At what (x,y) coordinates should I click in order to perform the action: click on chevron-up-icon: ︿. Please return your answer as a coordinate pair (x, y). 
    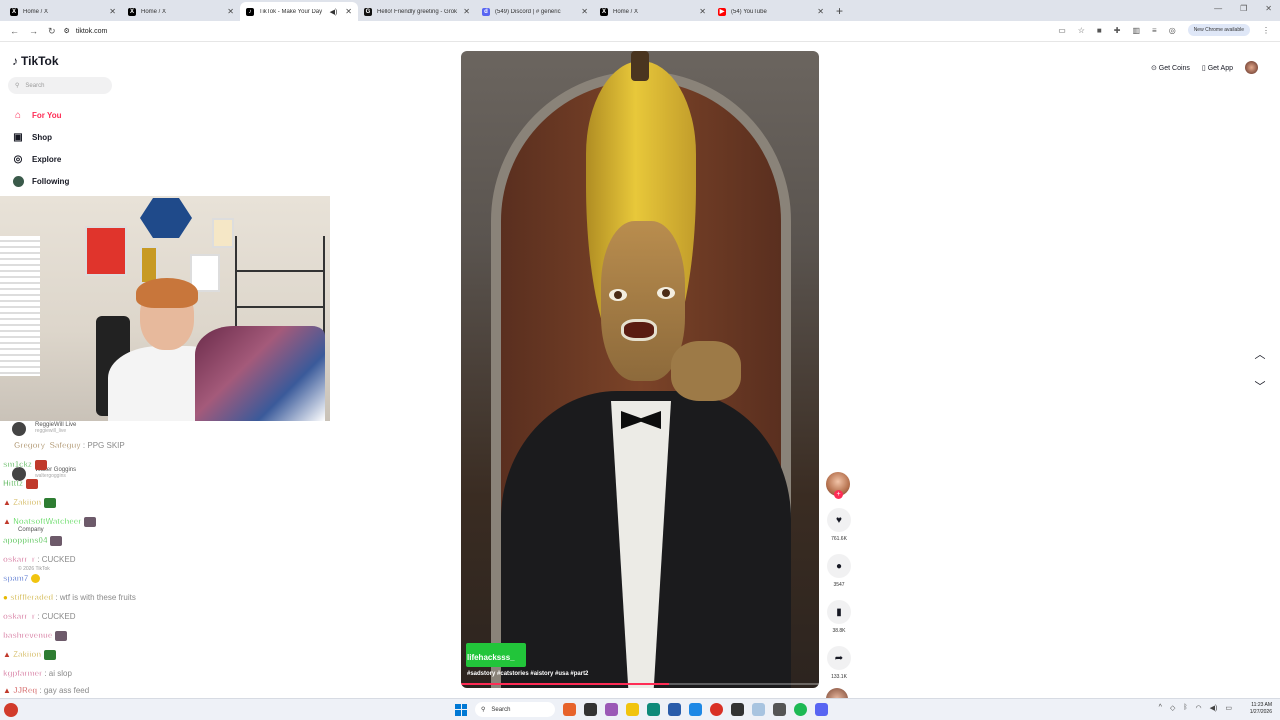
    Looking at the image, I should click on (1260, 354).